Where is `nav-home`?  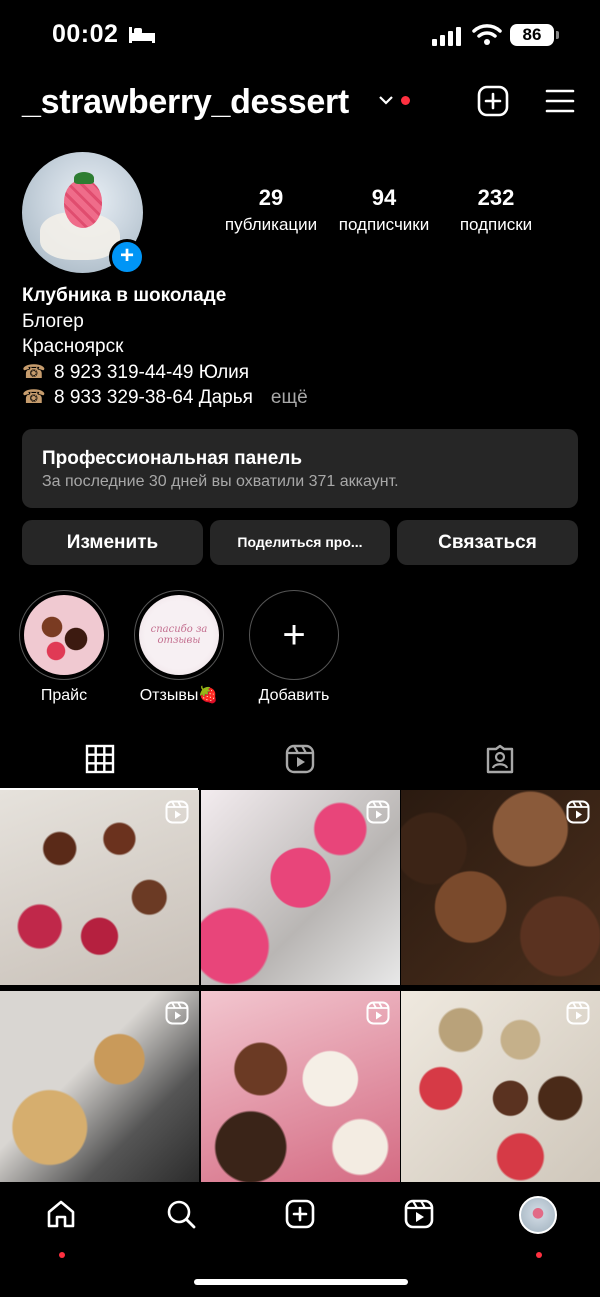
nav-home is located at coordinates (61, 1227).